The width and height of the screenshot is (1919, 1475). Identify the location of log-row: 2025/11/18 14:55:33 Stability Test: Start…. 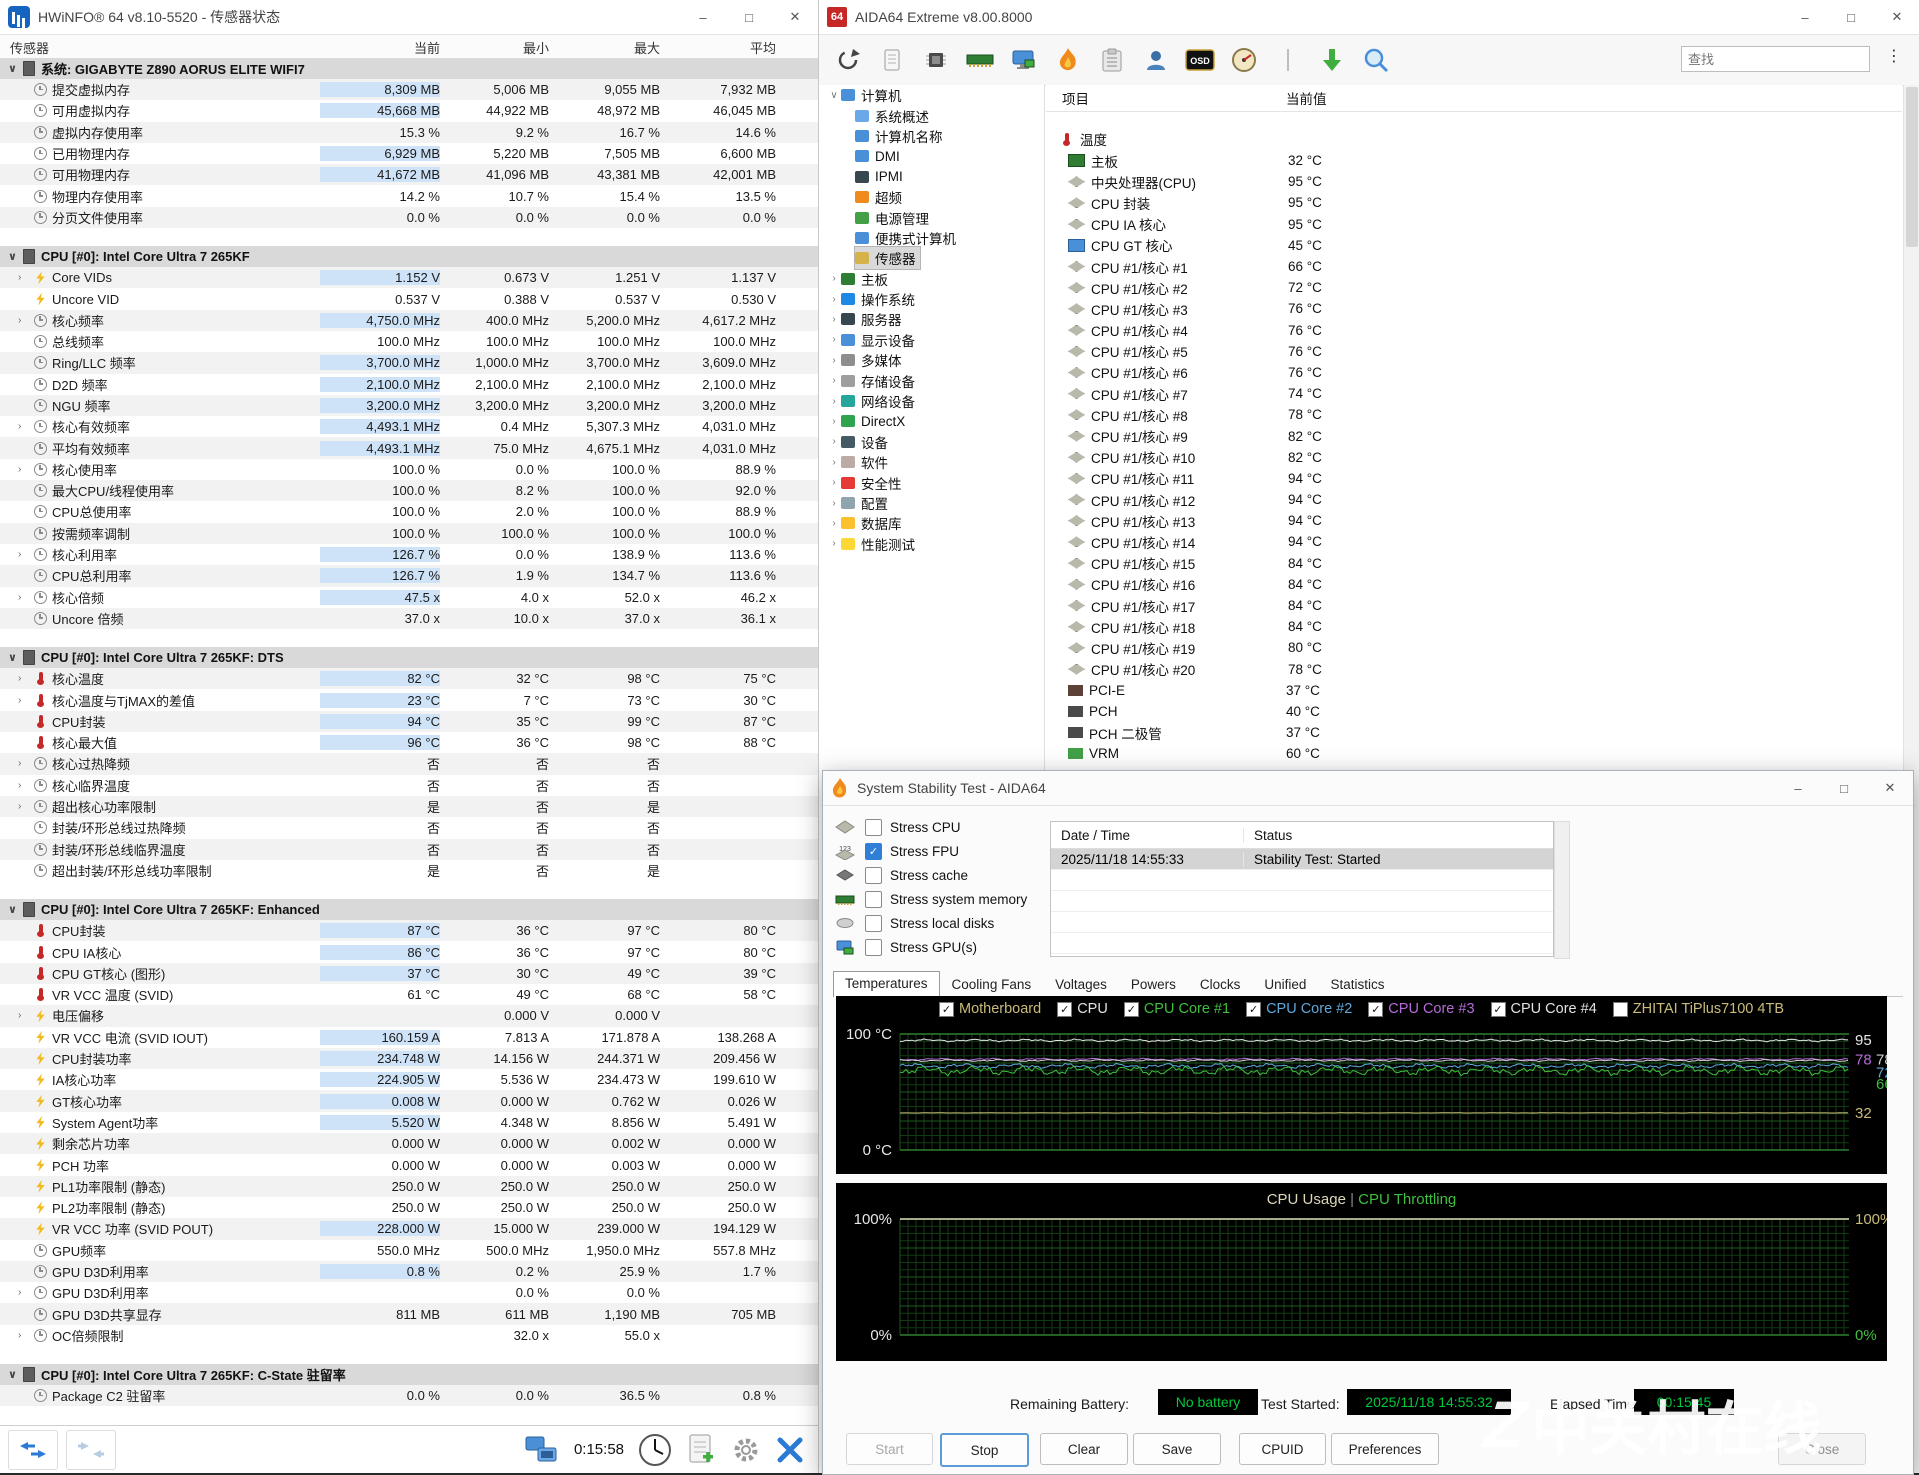
(1302, 859).